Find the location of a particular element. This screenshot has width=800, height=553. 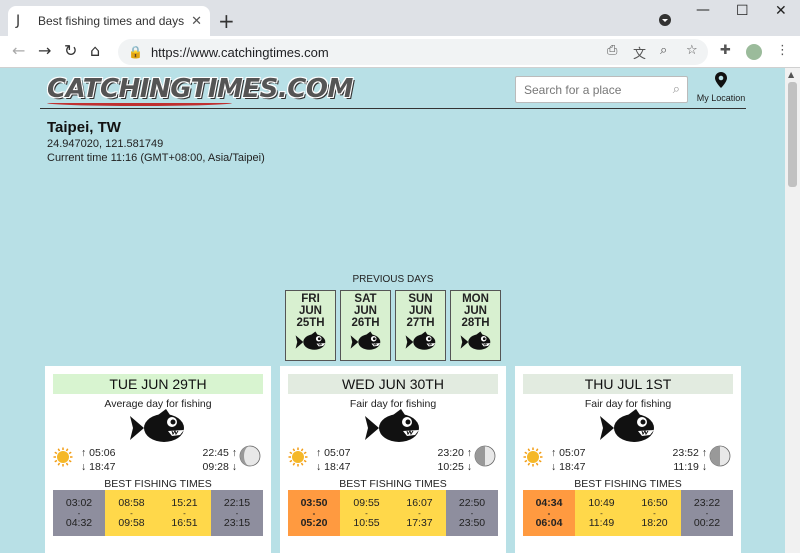

slot-end-time: 05:20 is located at coordinates (314, 522).